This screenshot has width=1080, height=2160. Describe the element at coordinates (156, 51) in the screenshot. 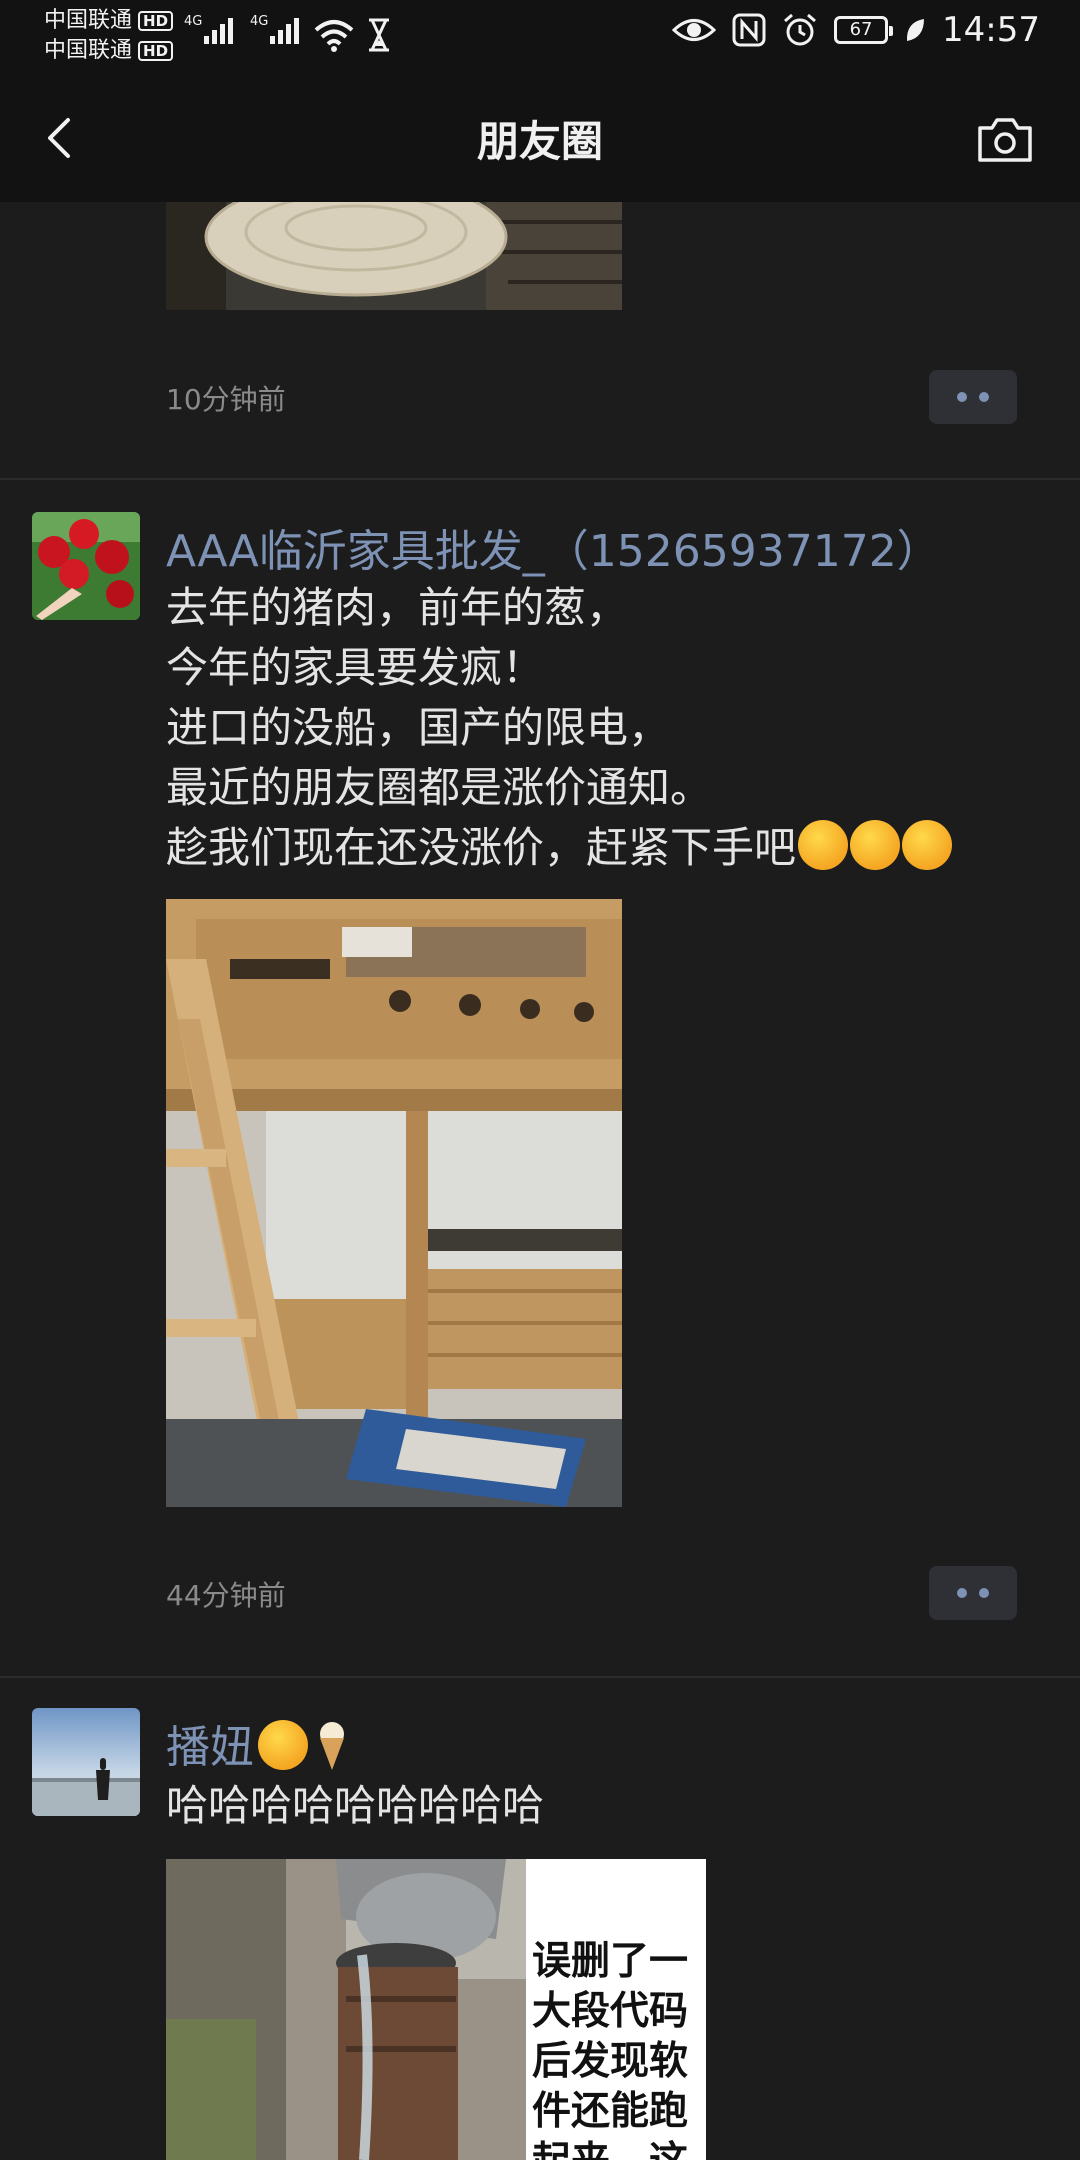

I see `hd-badge-2: HD` at that location.